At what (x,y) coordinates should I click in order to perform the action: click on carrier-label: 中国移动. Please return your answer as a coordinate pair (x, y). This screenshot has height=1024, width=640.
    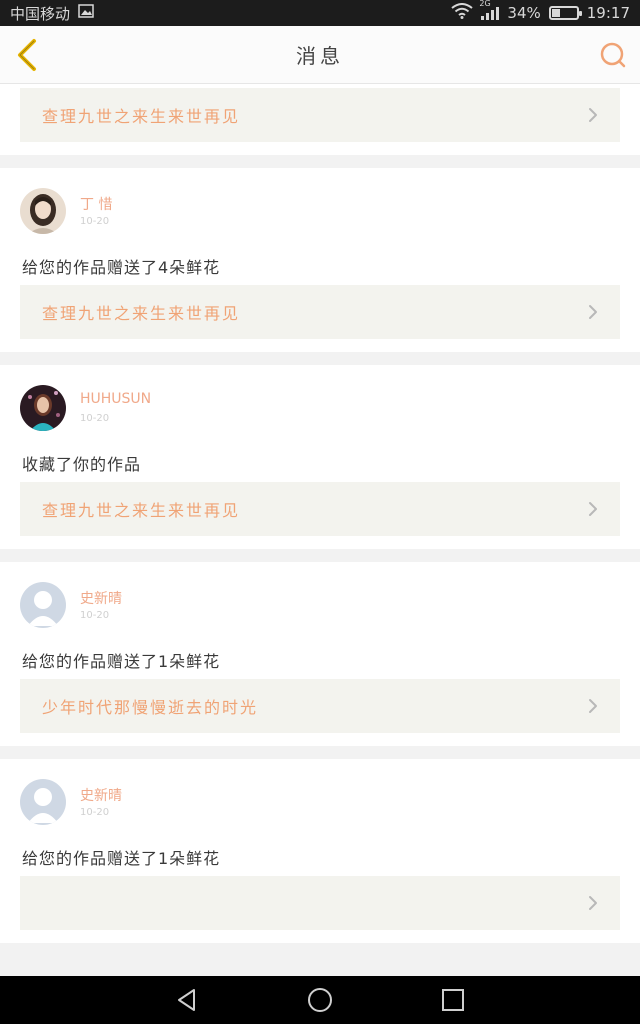
    Looking at the image, I should click on (40, 13).